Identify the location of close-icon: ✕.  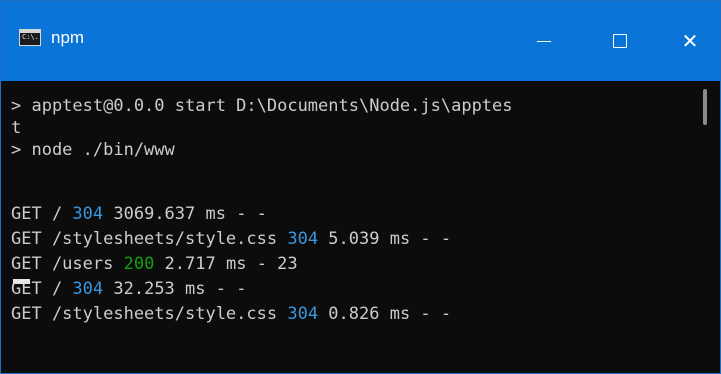
(690, 41).